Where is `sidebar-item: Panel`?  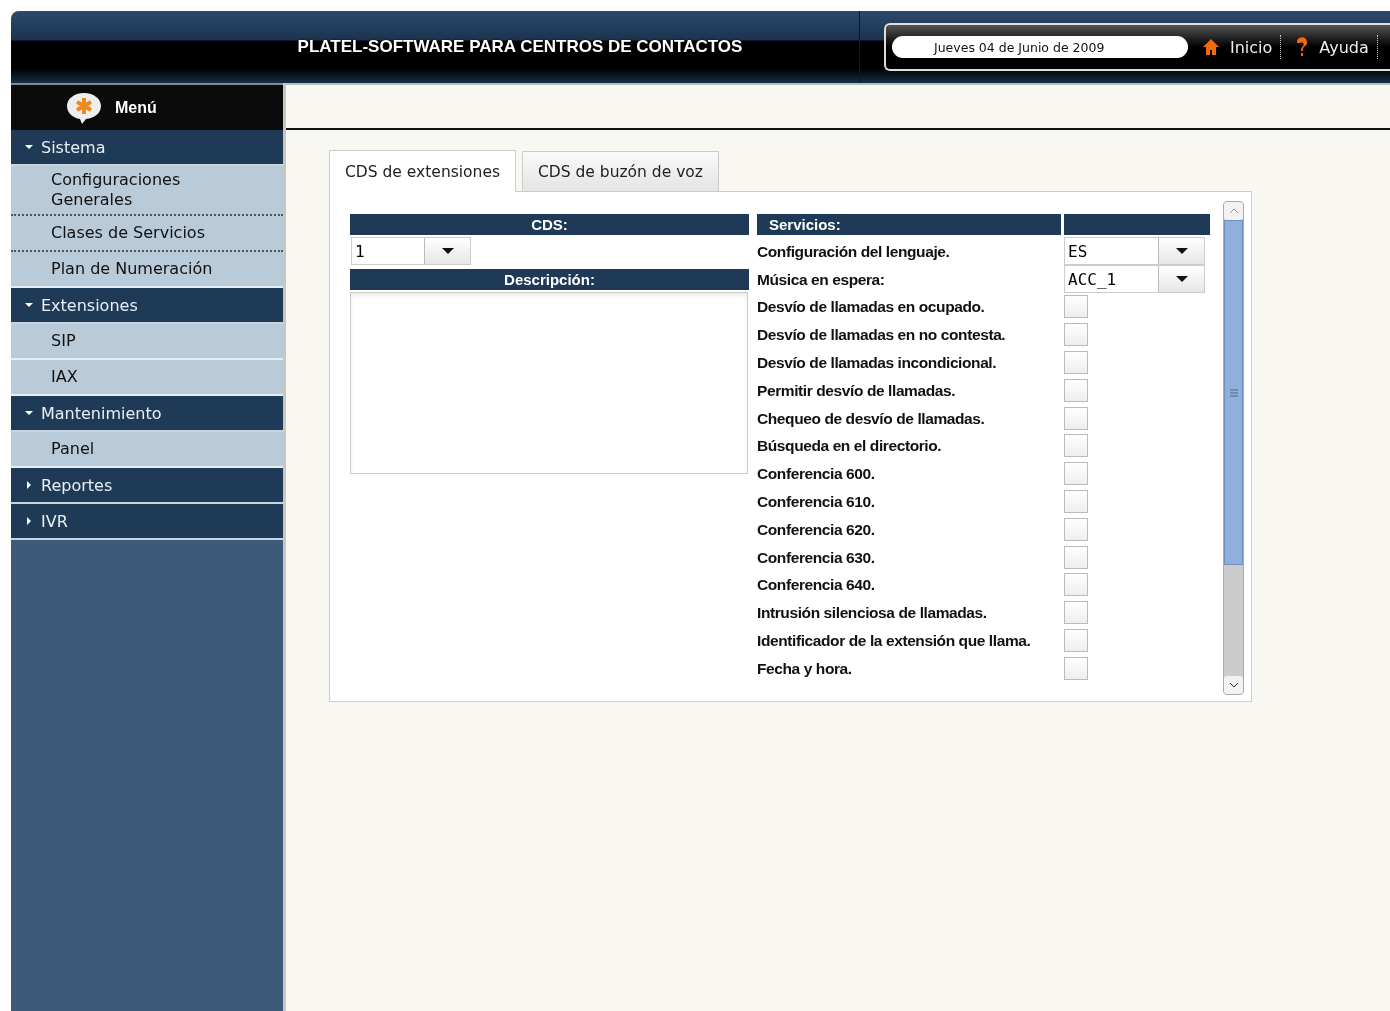 sidebar-item: Panel is located at coordinates (147, 450).